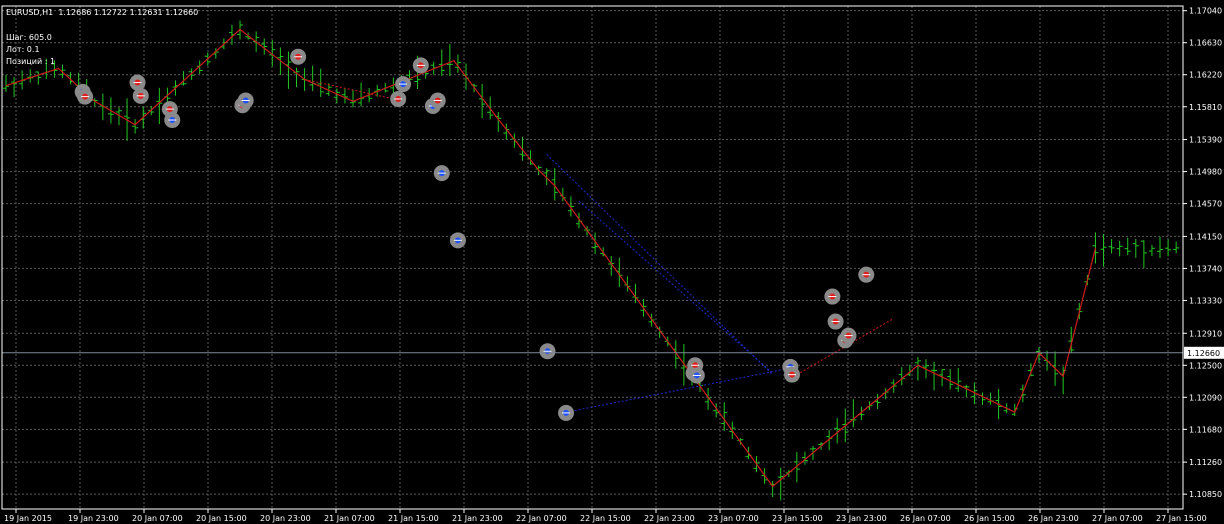 The width and height of the screenshot is (1224, 524). What do you see at coordinates (1203, 353) in the screenshot?
I see `current-price-label: 1.12660` at bounding box center [1203, 353].